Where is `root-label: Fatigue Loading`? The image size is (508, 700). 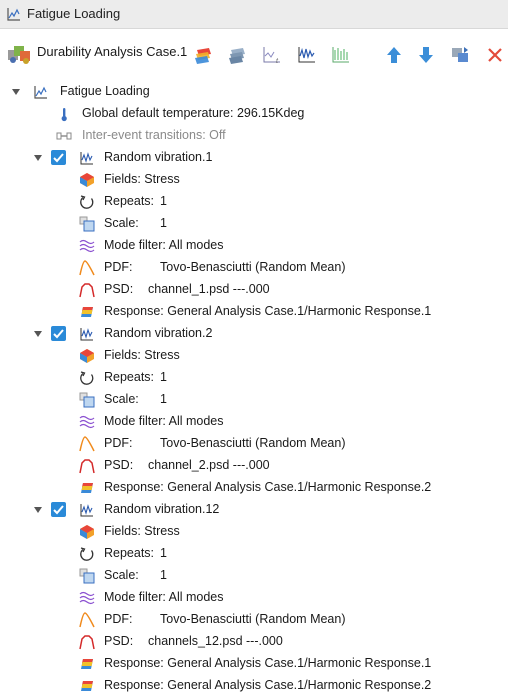 root-label: Fatigue Loading is located at coordinates (105, 91).